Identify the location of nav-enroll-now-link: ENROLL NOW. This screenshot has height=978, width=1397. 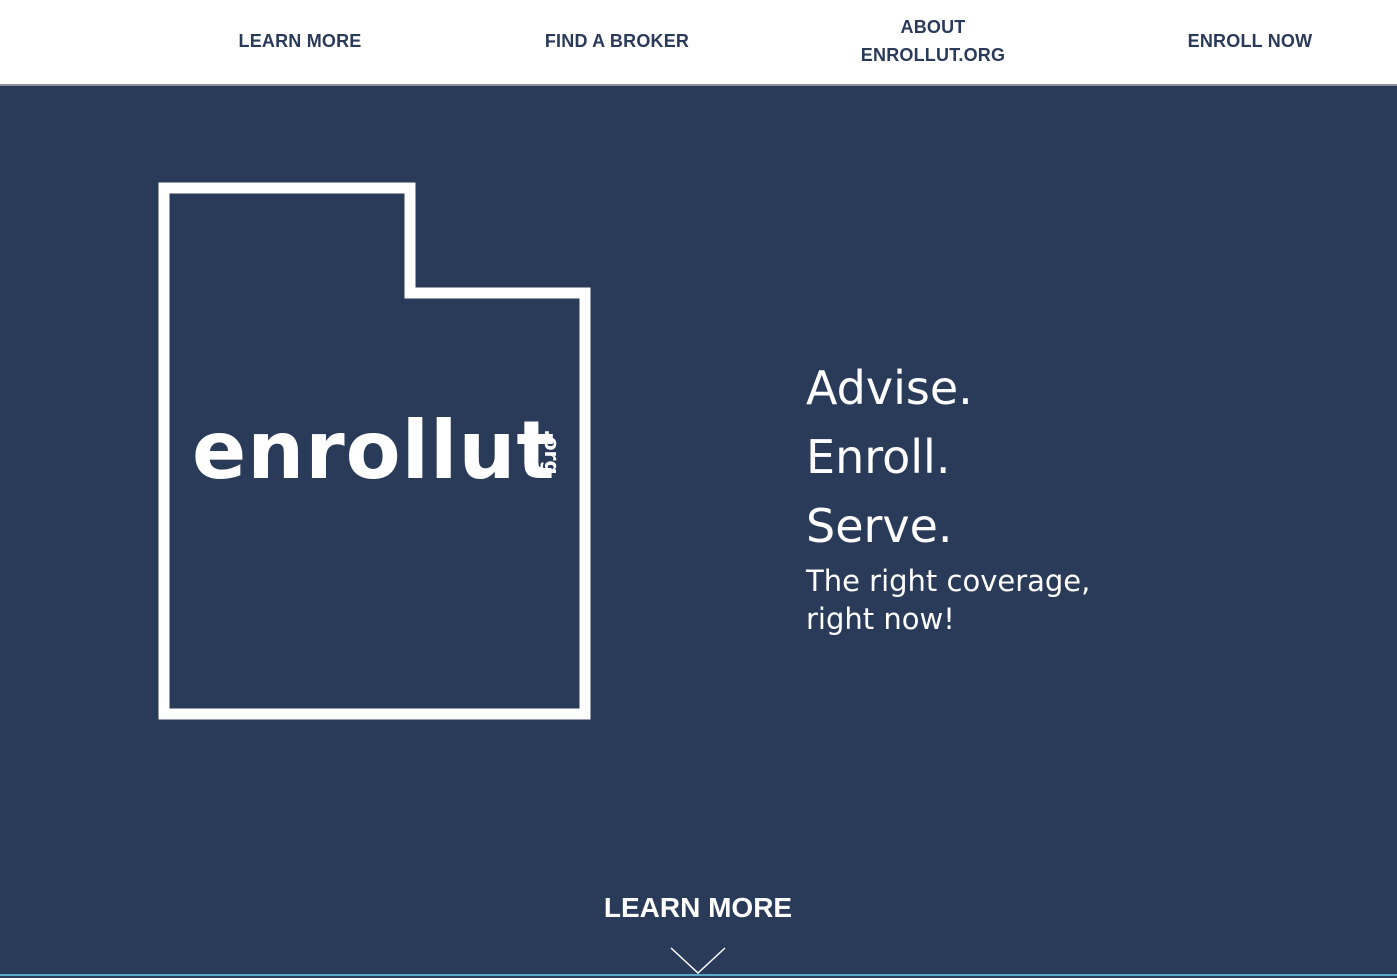
(1250, 41).